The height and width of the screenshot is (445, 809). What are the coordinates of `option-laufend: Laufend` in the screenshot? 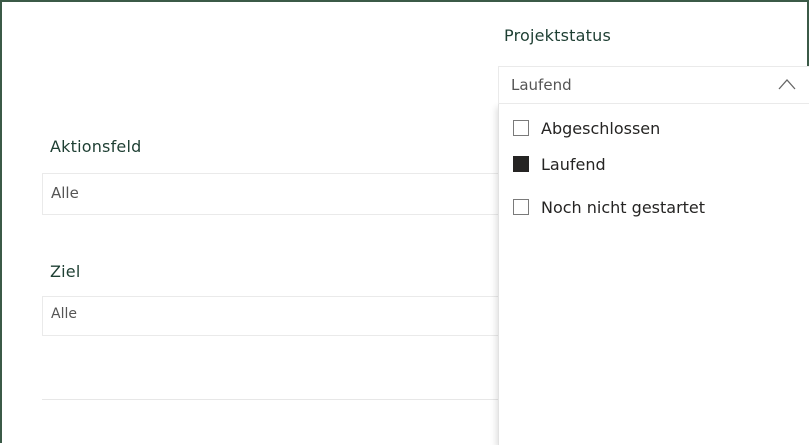 It's located at (559, 164).